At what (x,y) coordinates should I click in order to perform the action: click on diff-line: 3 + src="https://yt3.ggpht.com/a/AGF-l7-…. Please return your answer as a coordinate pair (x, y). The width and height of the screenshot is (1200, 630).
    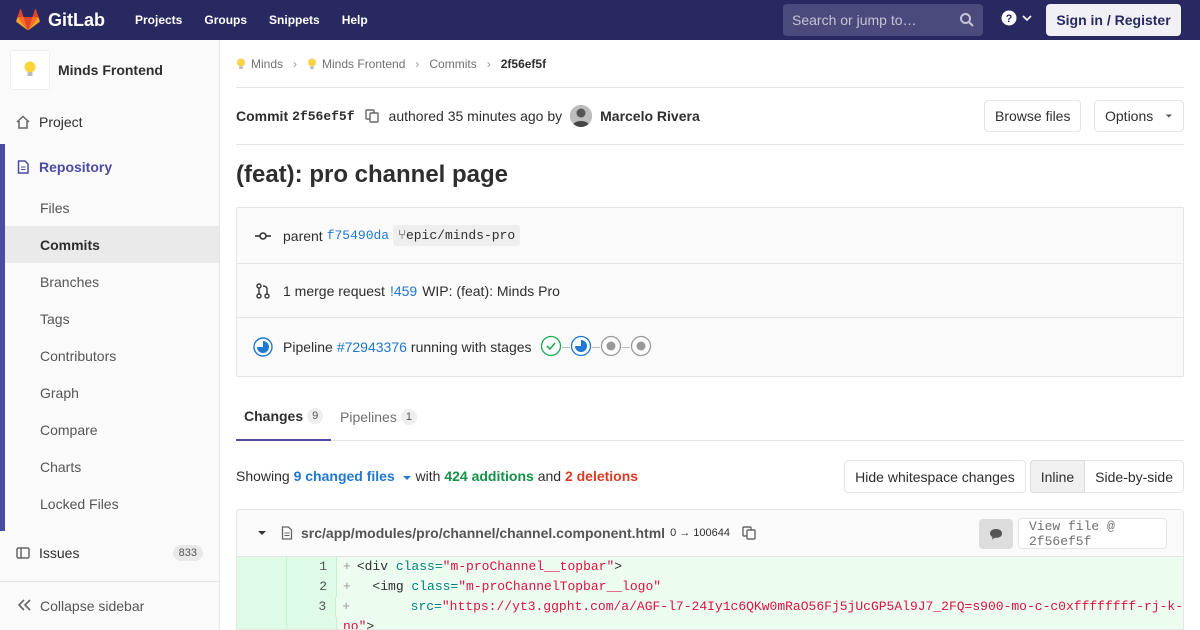
    Looking at the image, I should click on (710, 607).